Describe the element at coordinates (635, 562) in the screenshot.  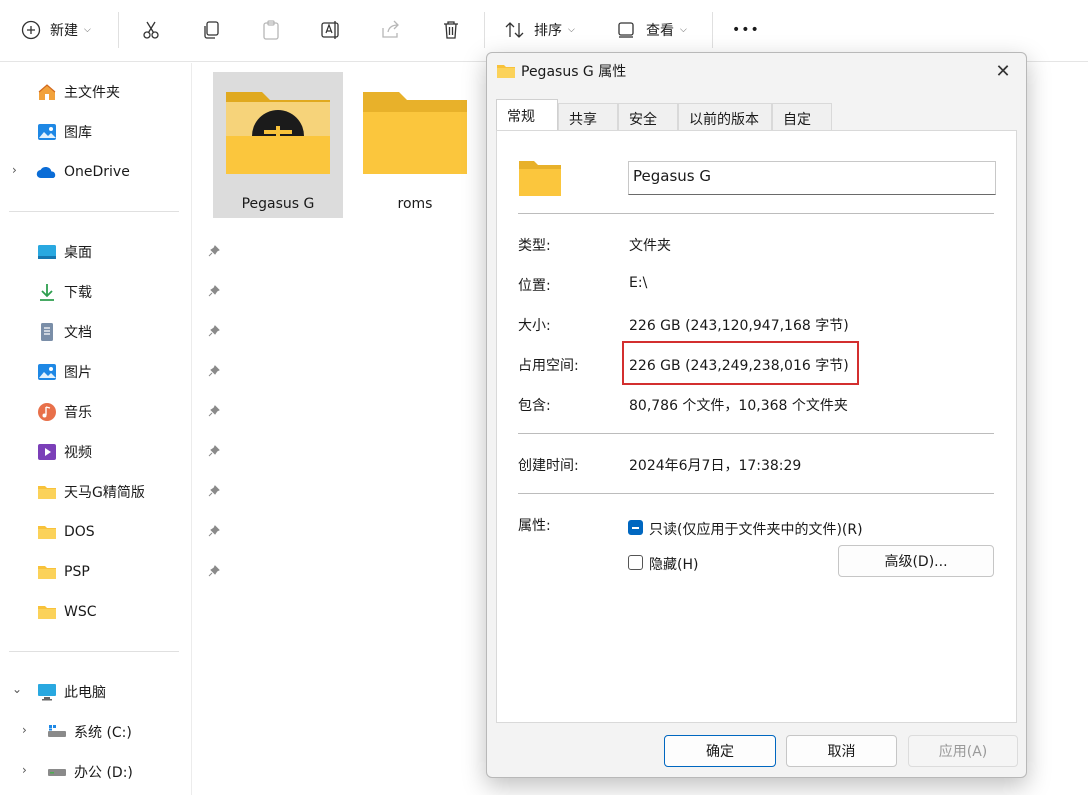
I see `hidden-checkbox` at that location.